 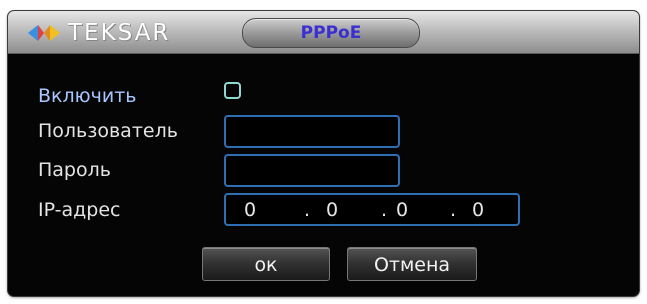 I want to click on enable-label: Включить, so click(x=87, y=96).